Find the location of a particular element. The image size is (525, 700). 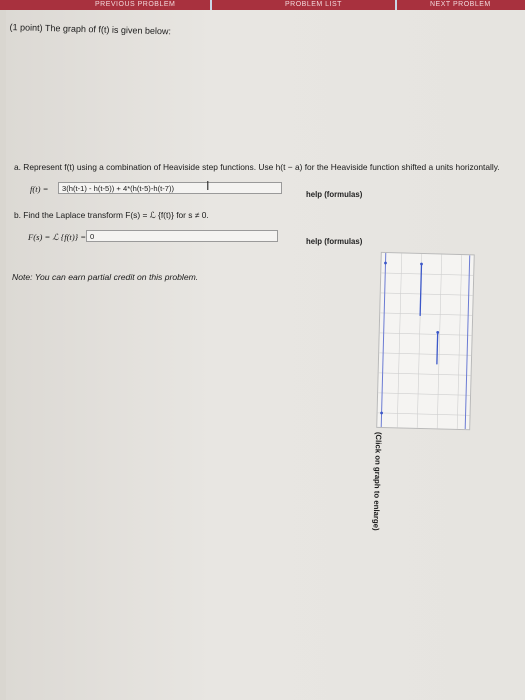

function-graph-svg is located at coordinates (425, 341).